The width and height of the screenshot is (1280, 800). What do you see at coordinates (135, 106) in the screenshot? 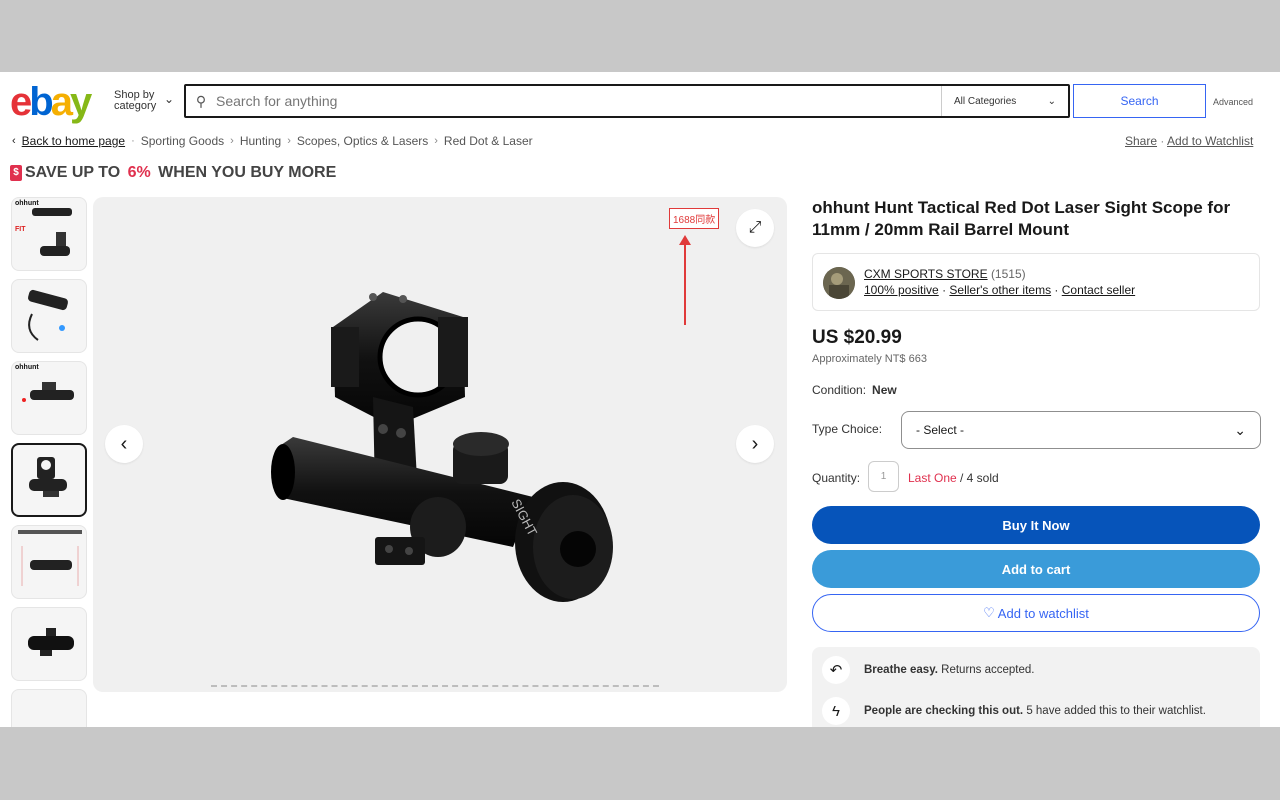
I see `category-label: category` at bounding box center [135, 106].